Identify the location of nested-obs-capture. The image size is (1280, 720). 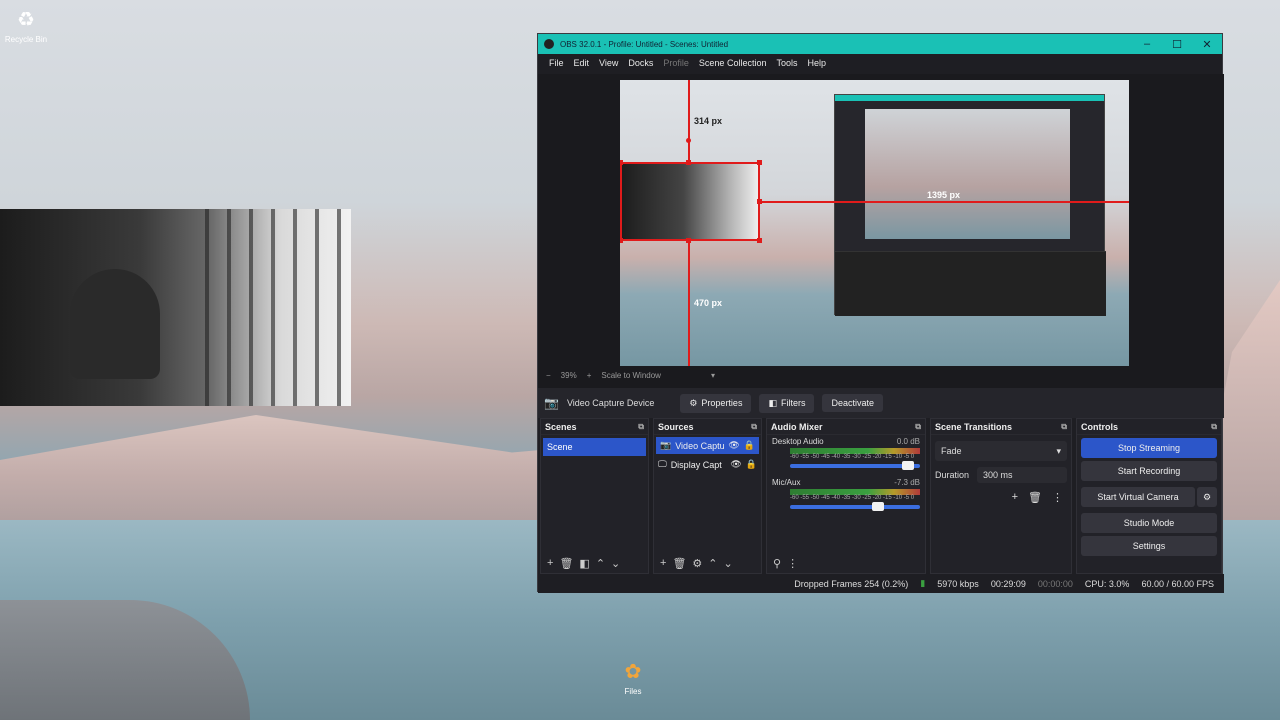
(970, 205).